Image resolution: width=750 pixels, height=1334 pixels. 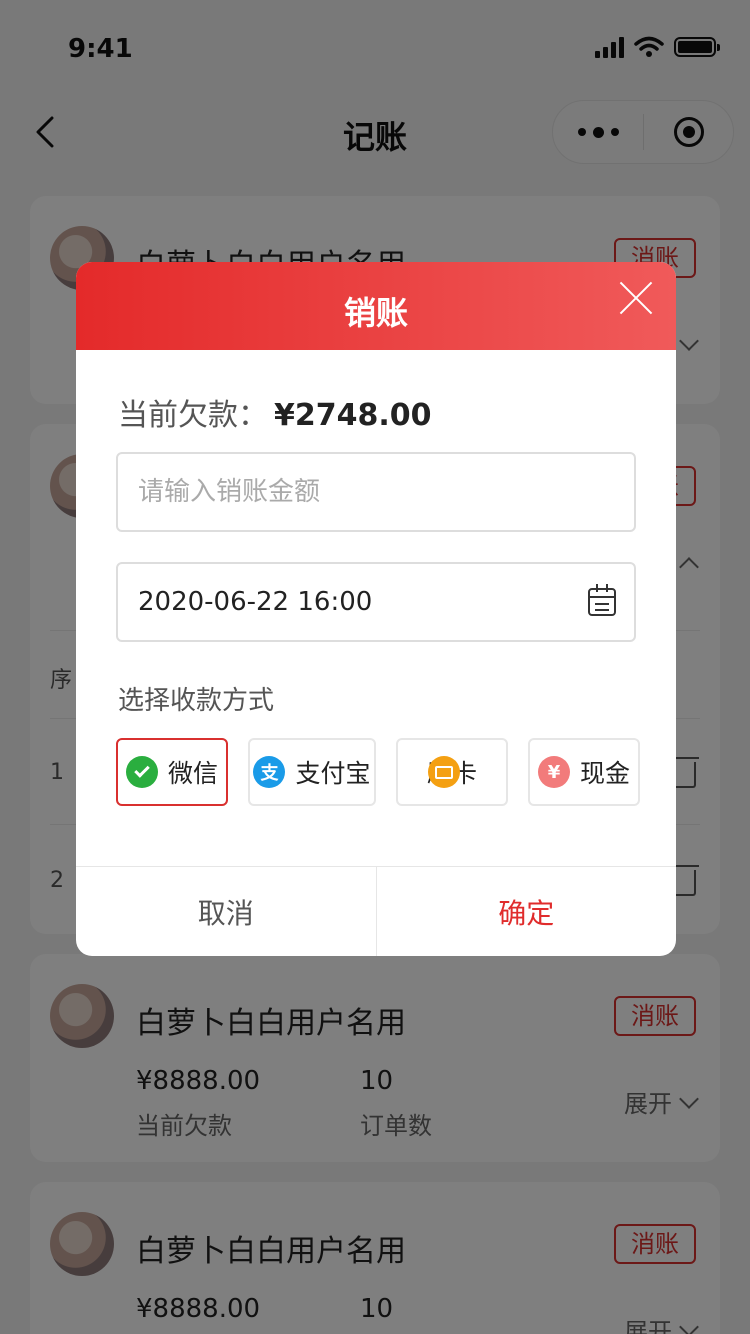 I want to click on datetime-input, so click(x=376, y=602).